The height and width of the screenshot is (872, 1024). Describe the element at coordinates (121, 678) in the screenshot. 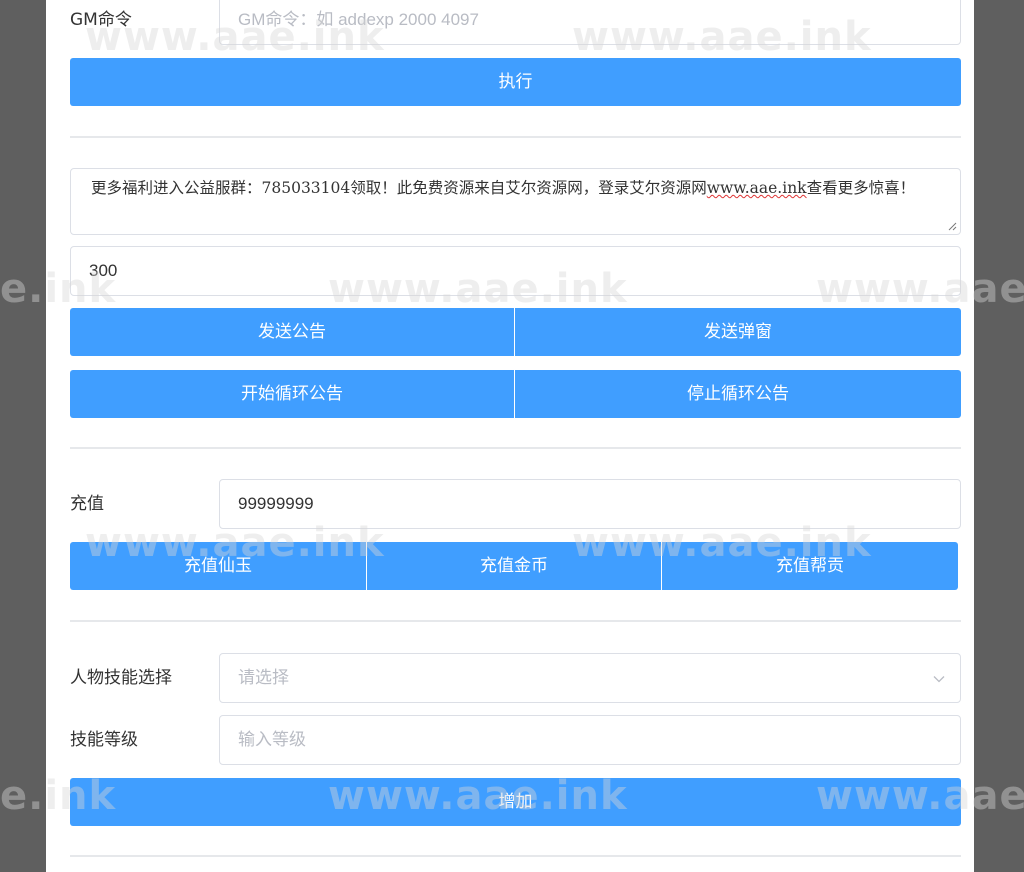

I see `skill-select-label: 人物技能选择` at that location.